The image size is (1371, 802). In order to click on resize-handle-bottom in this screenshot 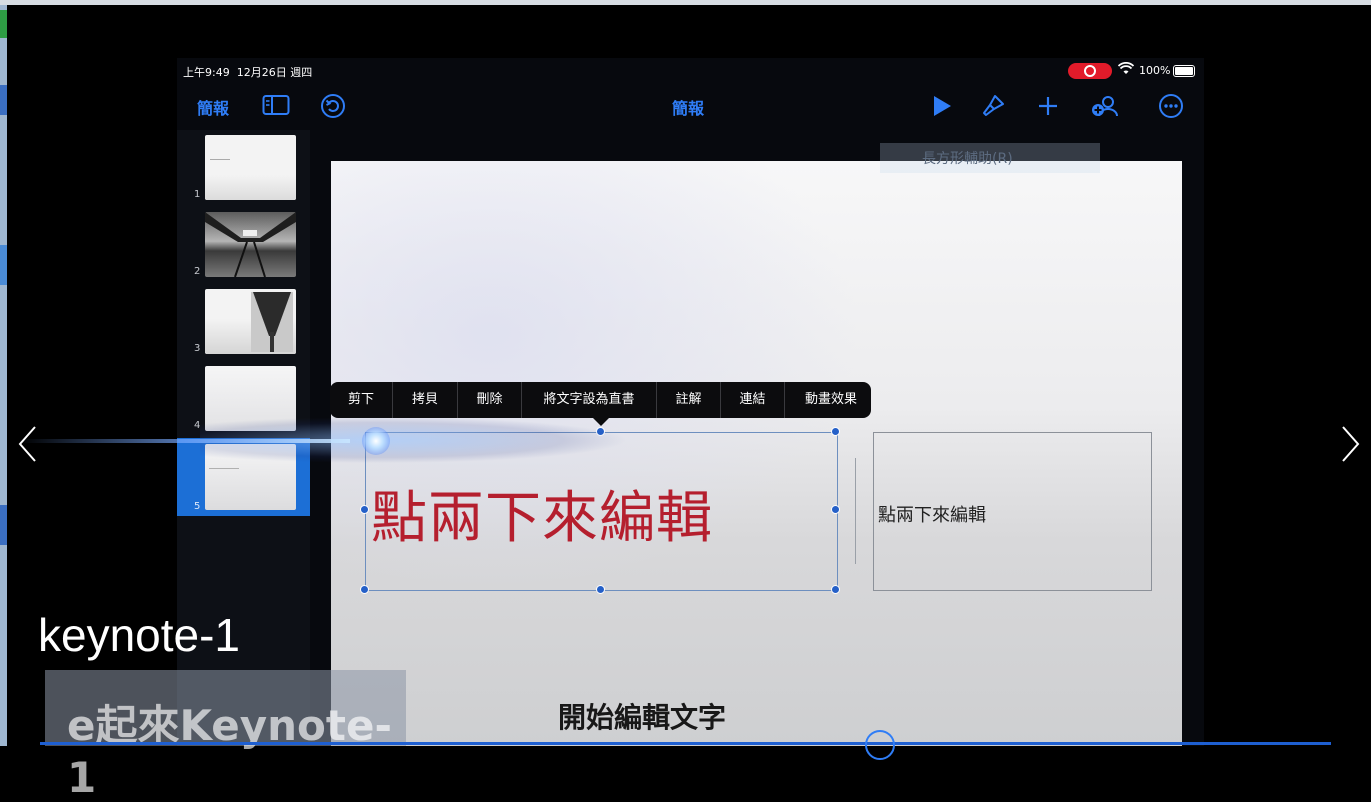, I will do `click(600, 589)`.